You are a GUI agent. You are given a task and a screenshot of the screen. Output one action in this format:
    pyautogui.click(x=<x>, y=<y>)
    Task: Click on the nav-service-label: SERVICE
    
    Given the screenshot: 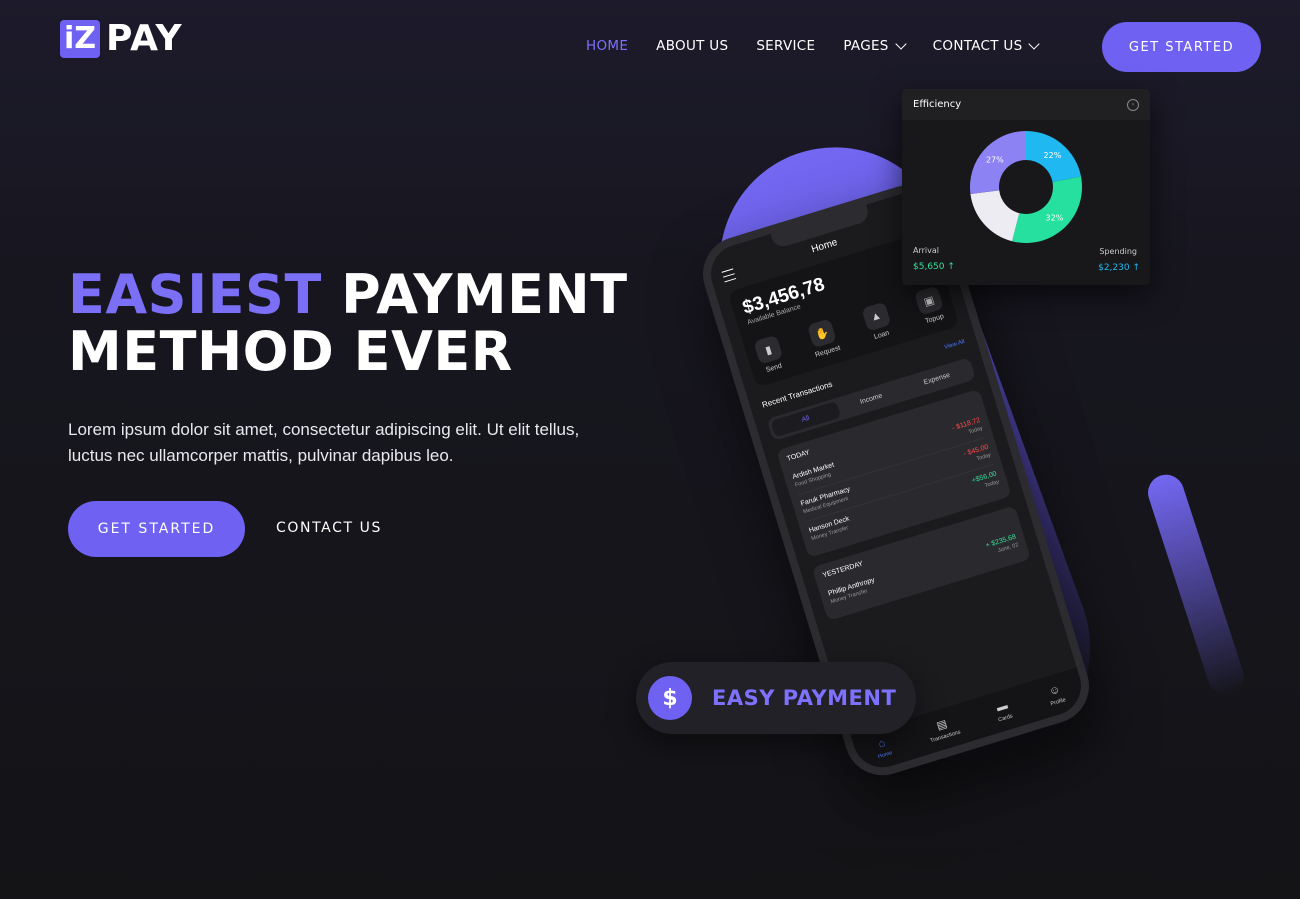 What is the action you would take?
    pyautogui.click(x=786, y=46)
    